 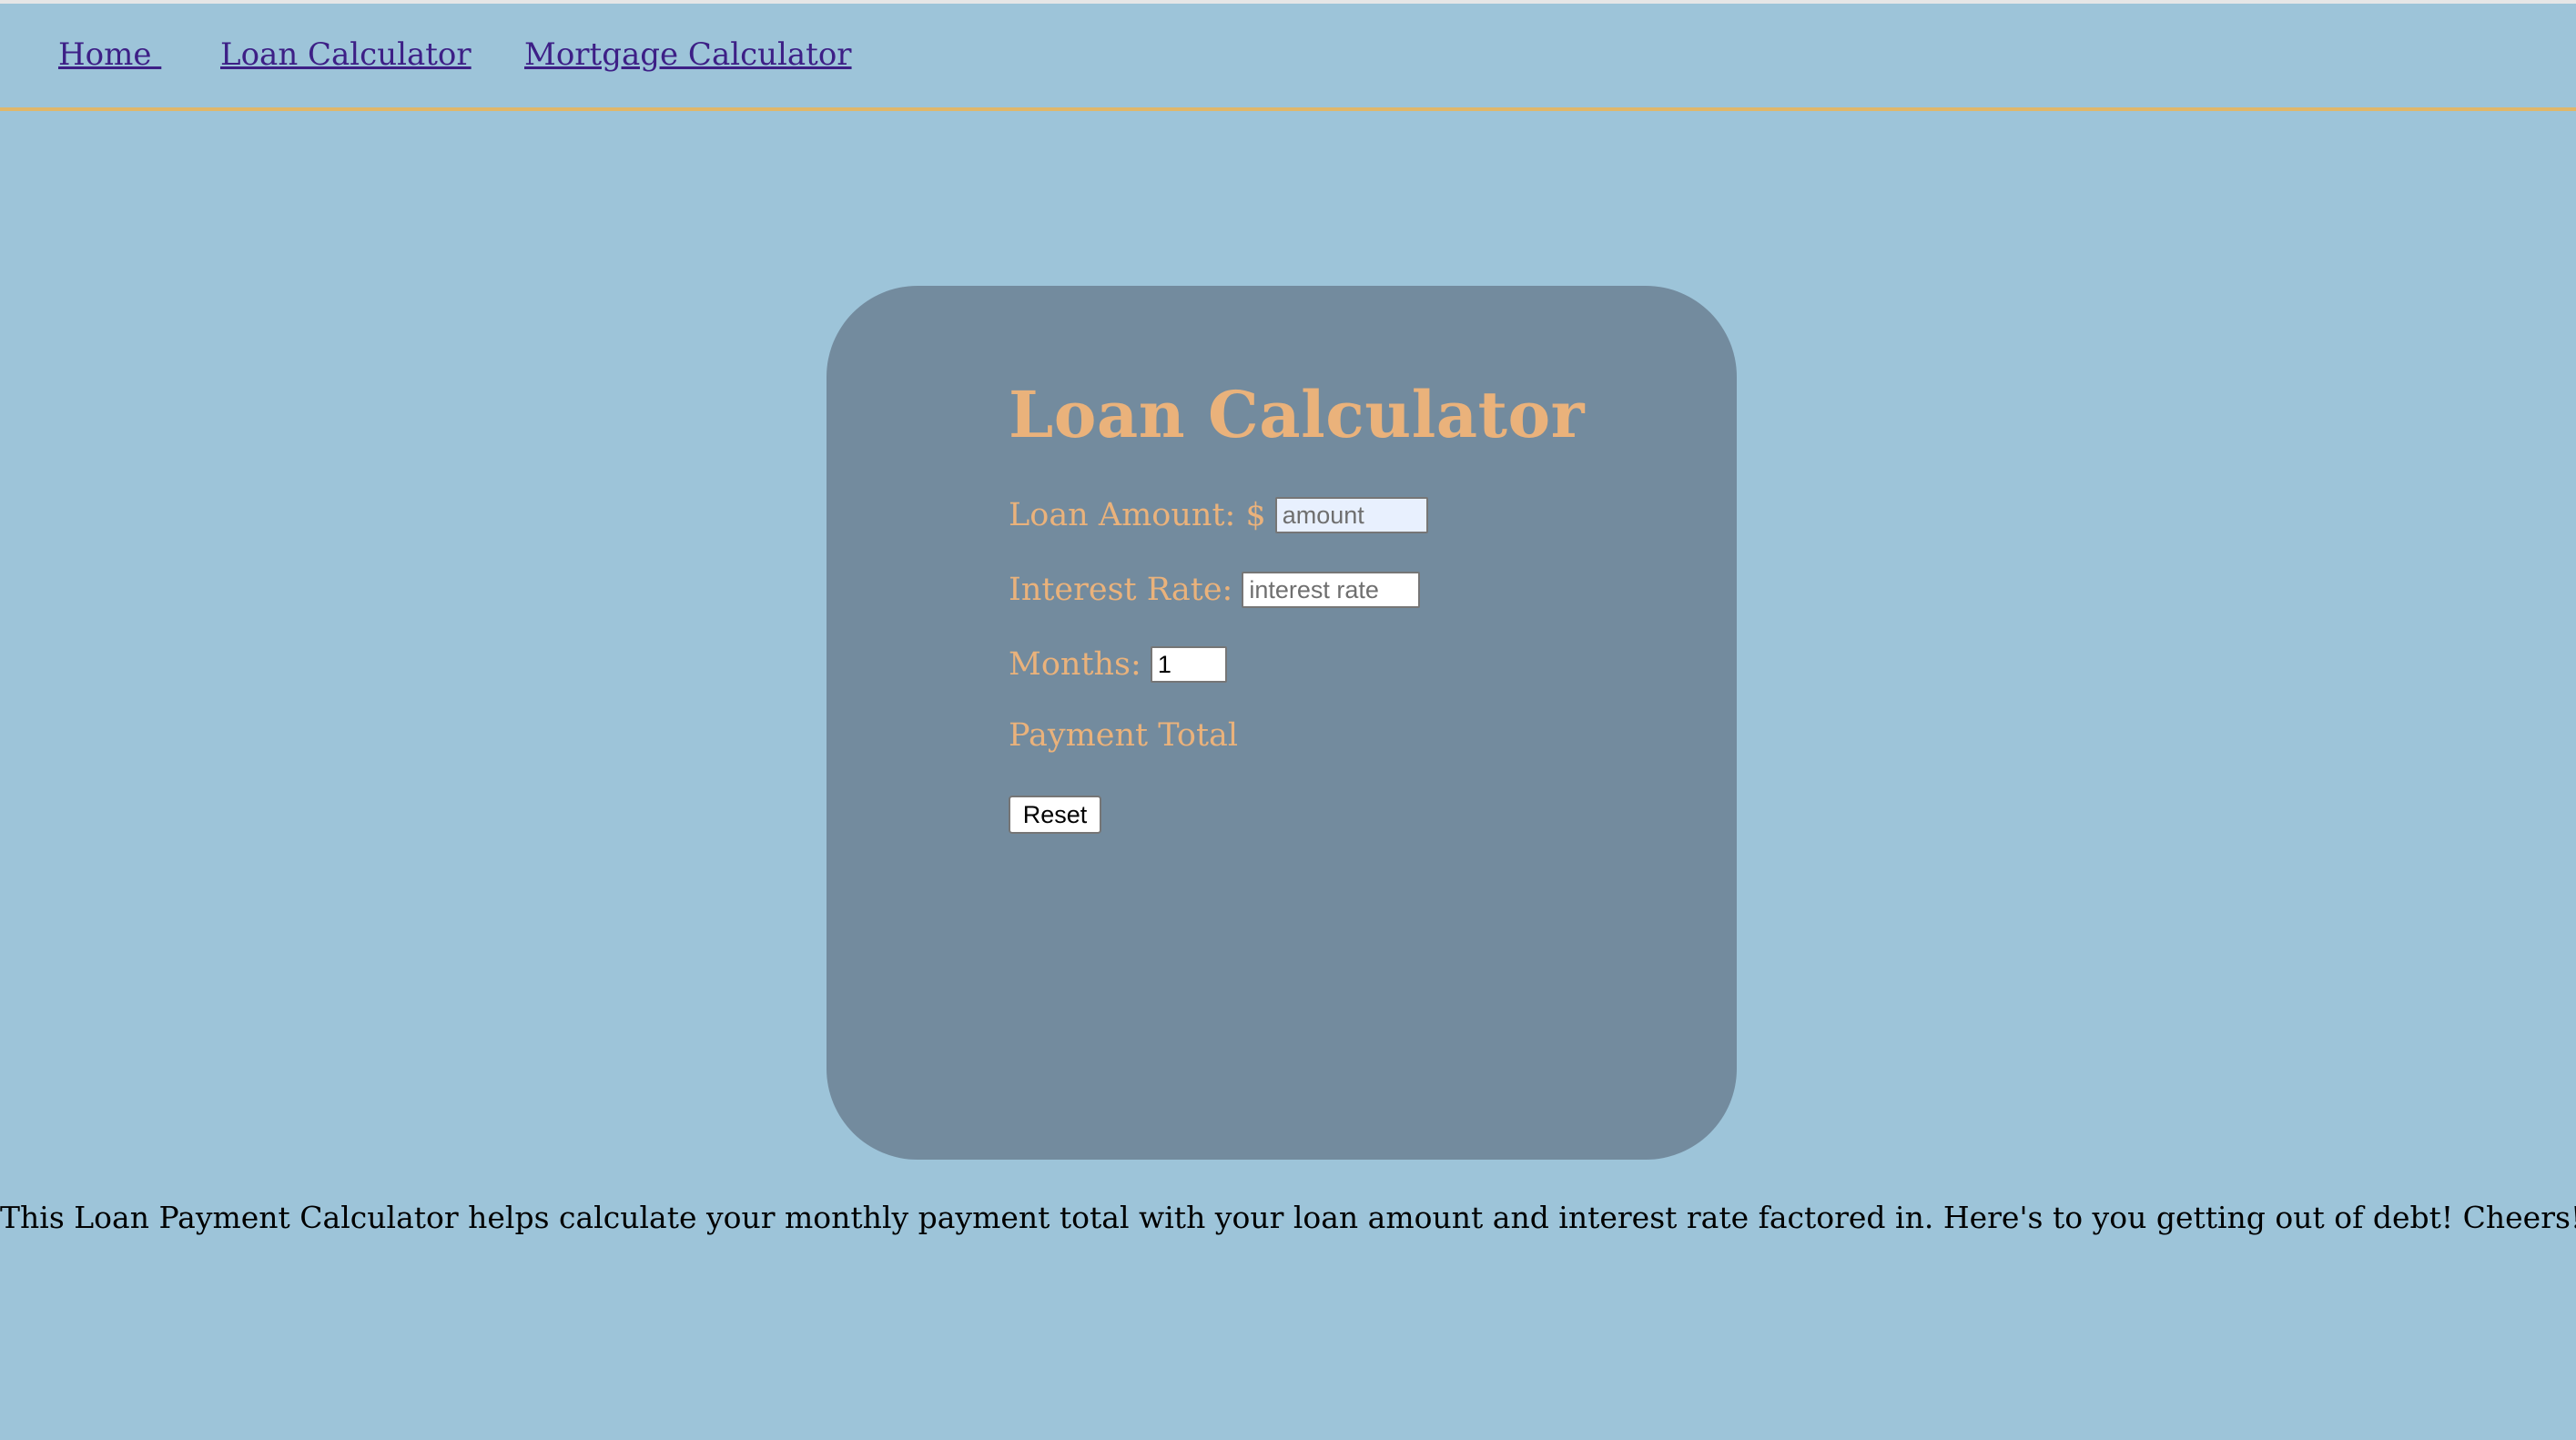 What do you see at coordinates (1121, 590) in the screenshot?
I see `interest-rate-label: Interest Rate:` at bounding box center [1121, 590].